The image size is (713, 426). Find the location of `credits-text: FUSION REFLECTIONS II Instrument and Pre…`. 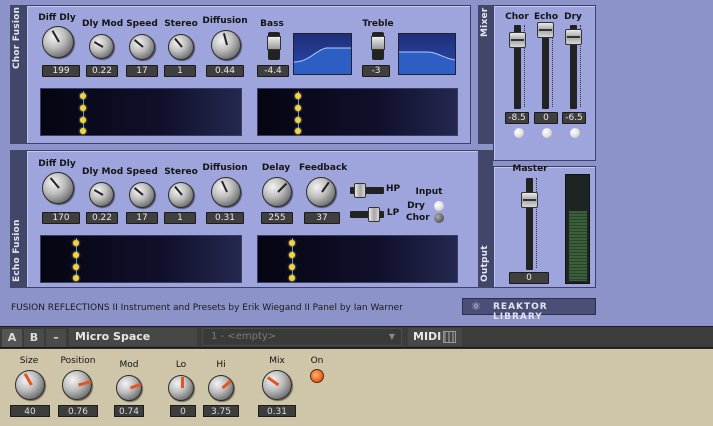

credits-text: FUSION REFLECTIONS II Instrument and Pre… is located at coordinates (207, 308).